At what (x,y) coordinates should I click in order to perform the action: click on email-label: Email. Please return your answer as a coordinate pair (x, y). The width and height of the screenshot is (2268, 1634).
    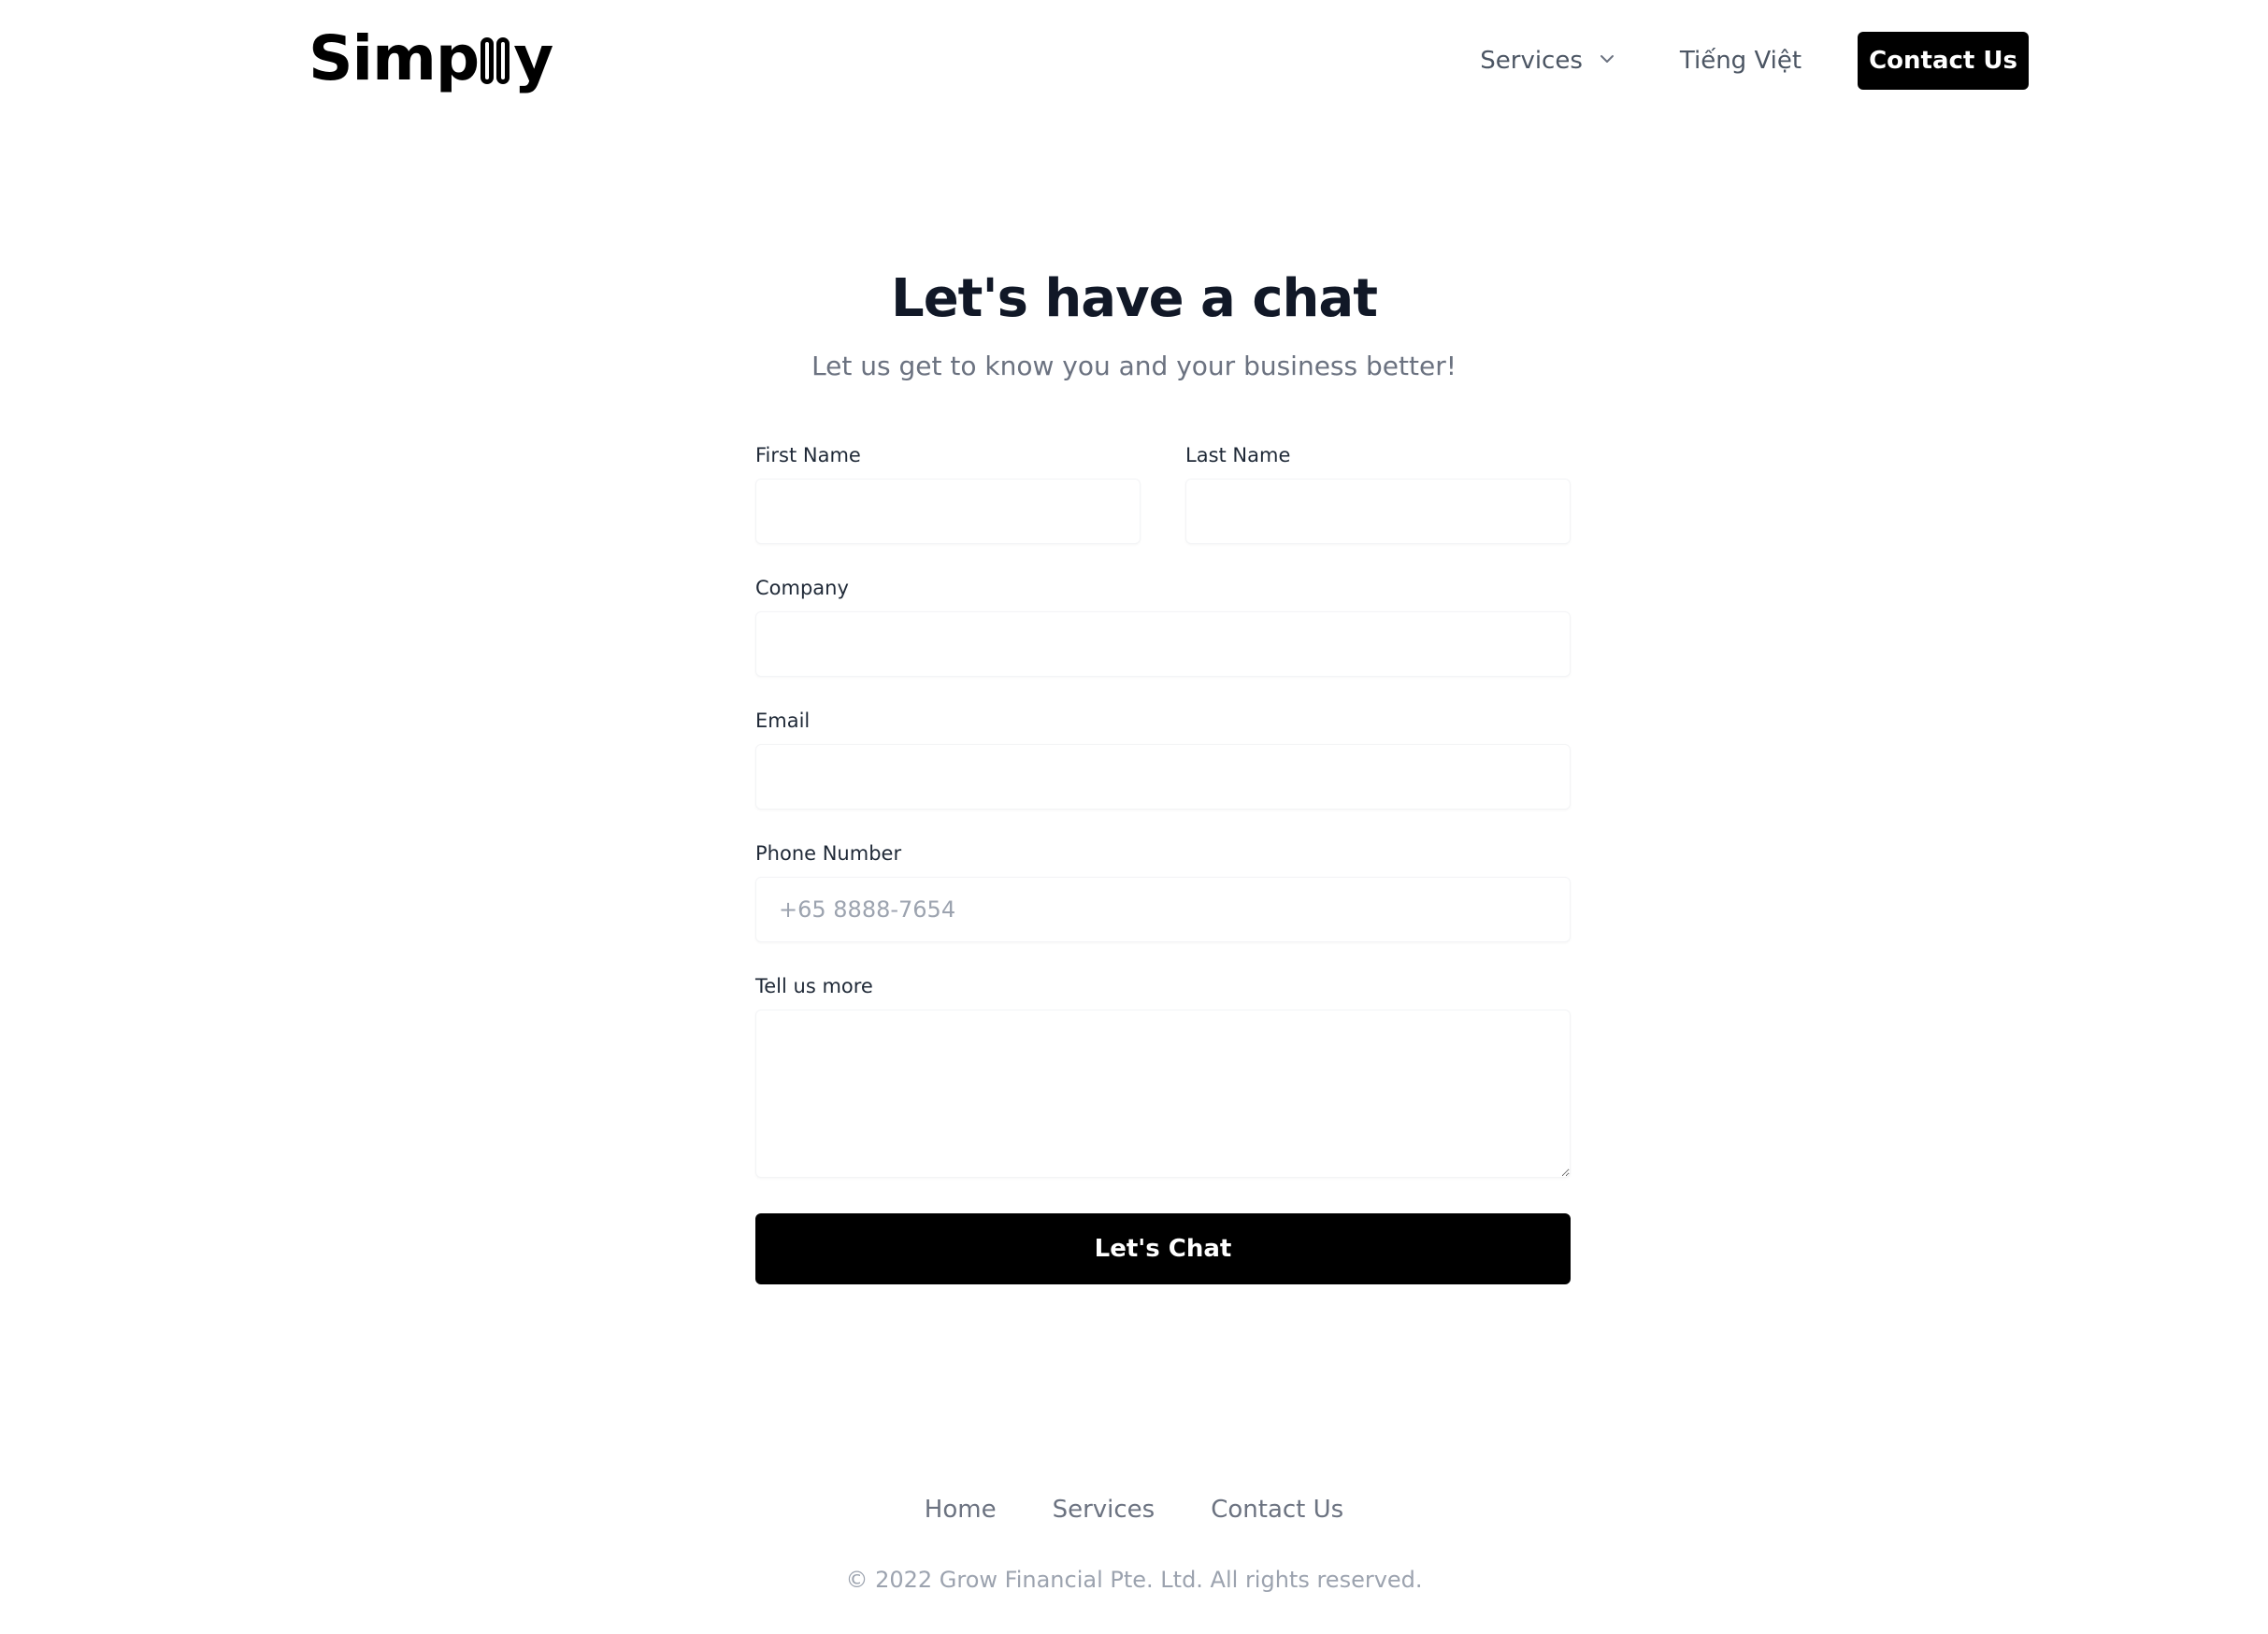
    Looking at the image, I should click on (783, 721).